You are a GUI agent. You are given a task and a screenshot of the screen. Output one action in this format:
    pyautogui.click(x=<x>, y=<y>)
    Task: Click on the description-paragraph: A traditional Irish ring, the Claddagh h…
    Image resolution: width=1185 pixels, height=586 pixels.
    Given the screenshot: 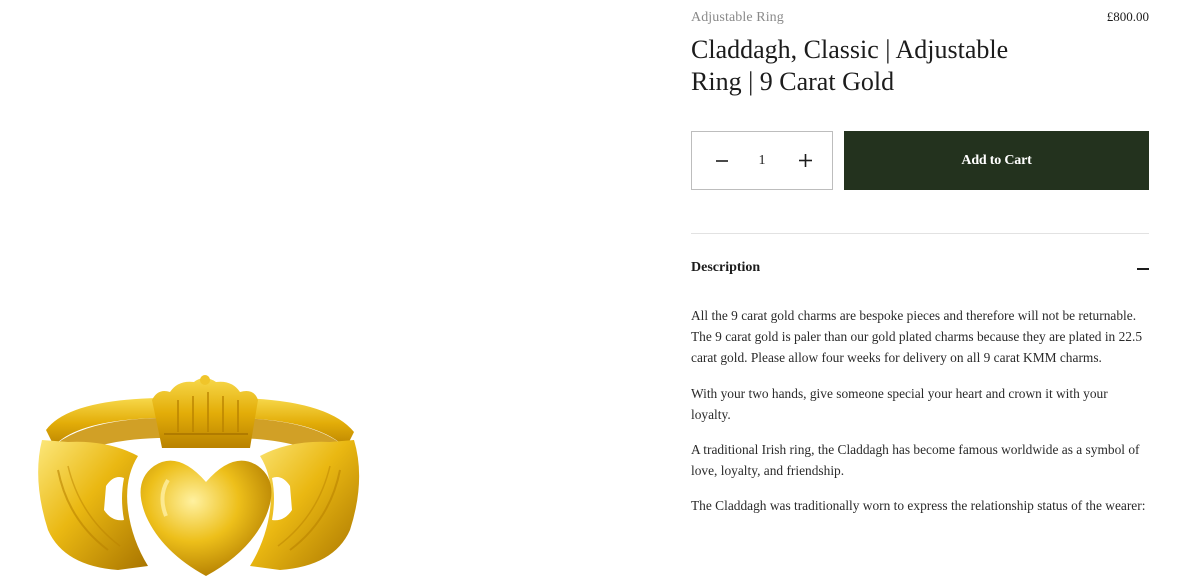 What is the action you would take?
    pyautogui.click(x=915, y=460)
    